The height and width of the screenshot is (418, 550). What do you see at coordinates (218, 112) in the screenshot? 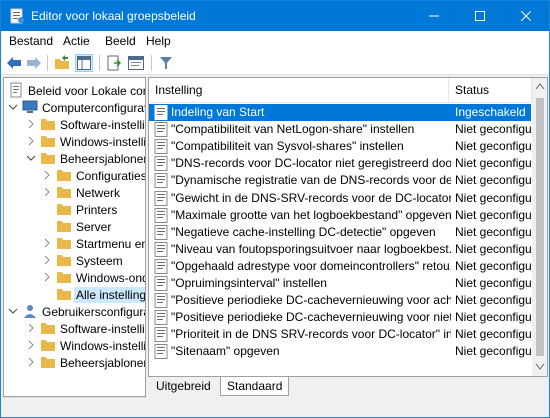
I see `setting-name: Indeling van Start` at bounding box center [218, 112].